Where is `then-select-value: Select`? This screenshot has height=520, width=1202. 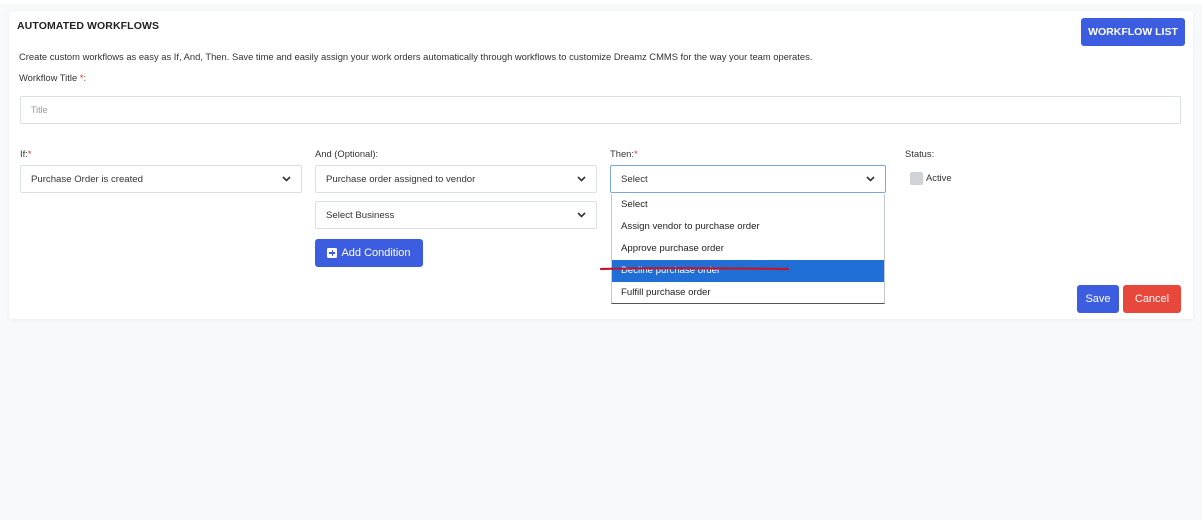
then-select-value: Select is located at coordinates (634, 179).